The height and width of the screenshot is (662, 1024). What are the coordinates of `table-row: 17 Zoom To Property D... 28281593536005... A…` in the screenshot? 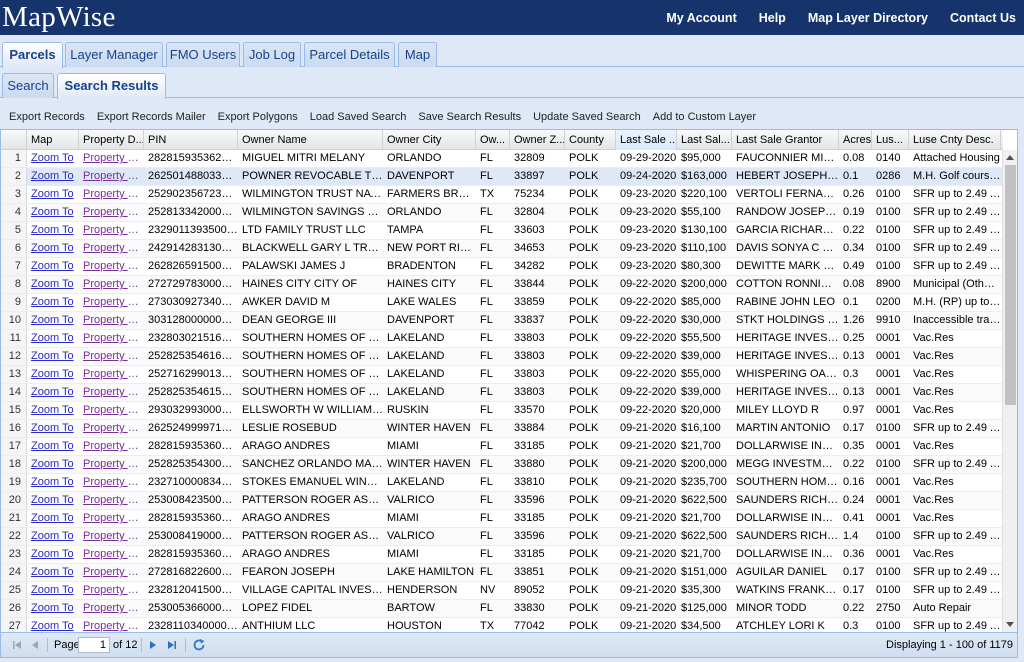 It's located at (502, 447).